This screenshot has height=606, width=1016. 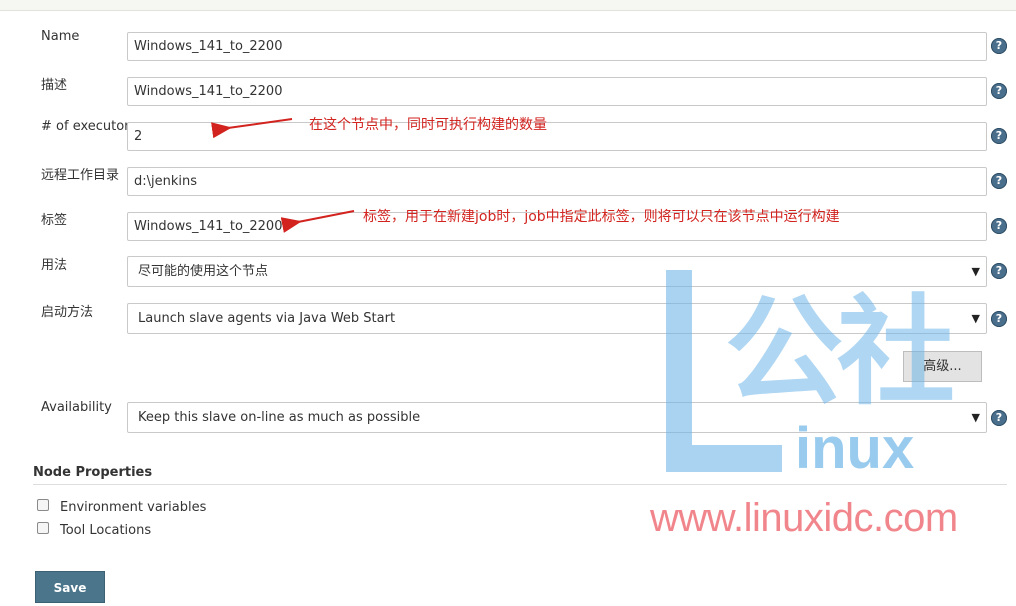 What do you see at coordinates (283, 175) in the screenshot?
I see `annotation-arrows` at bounding box center [283, 175].